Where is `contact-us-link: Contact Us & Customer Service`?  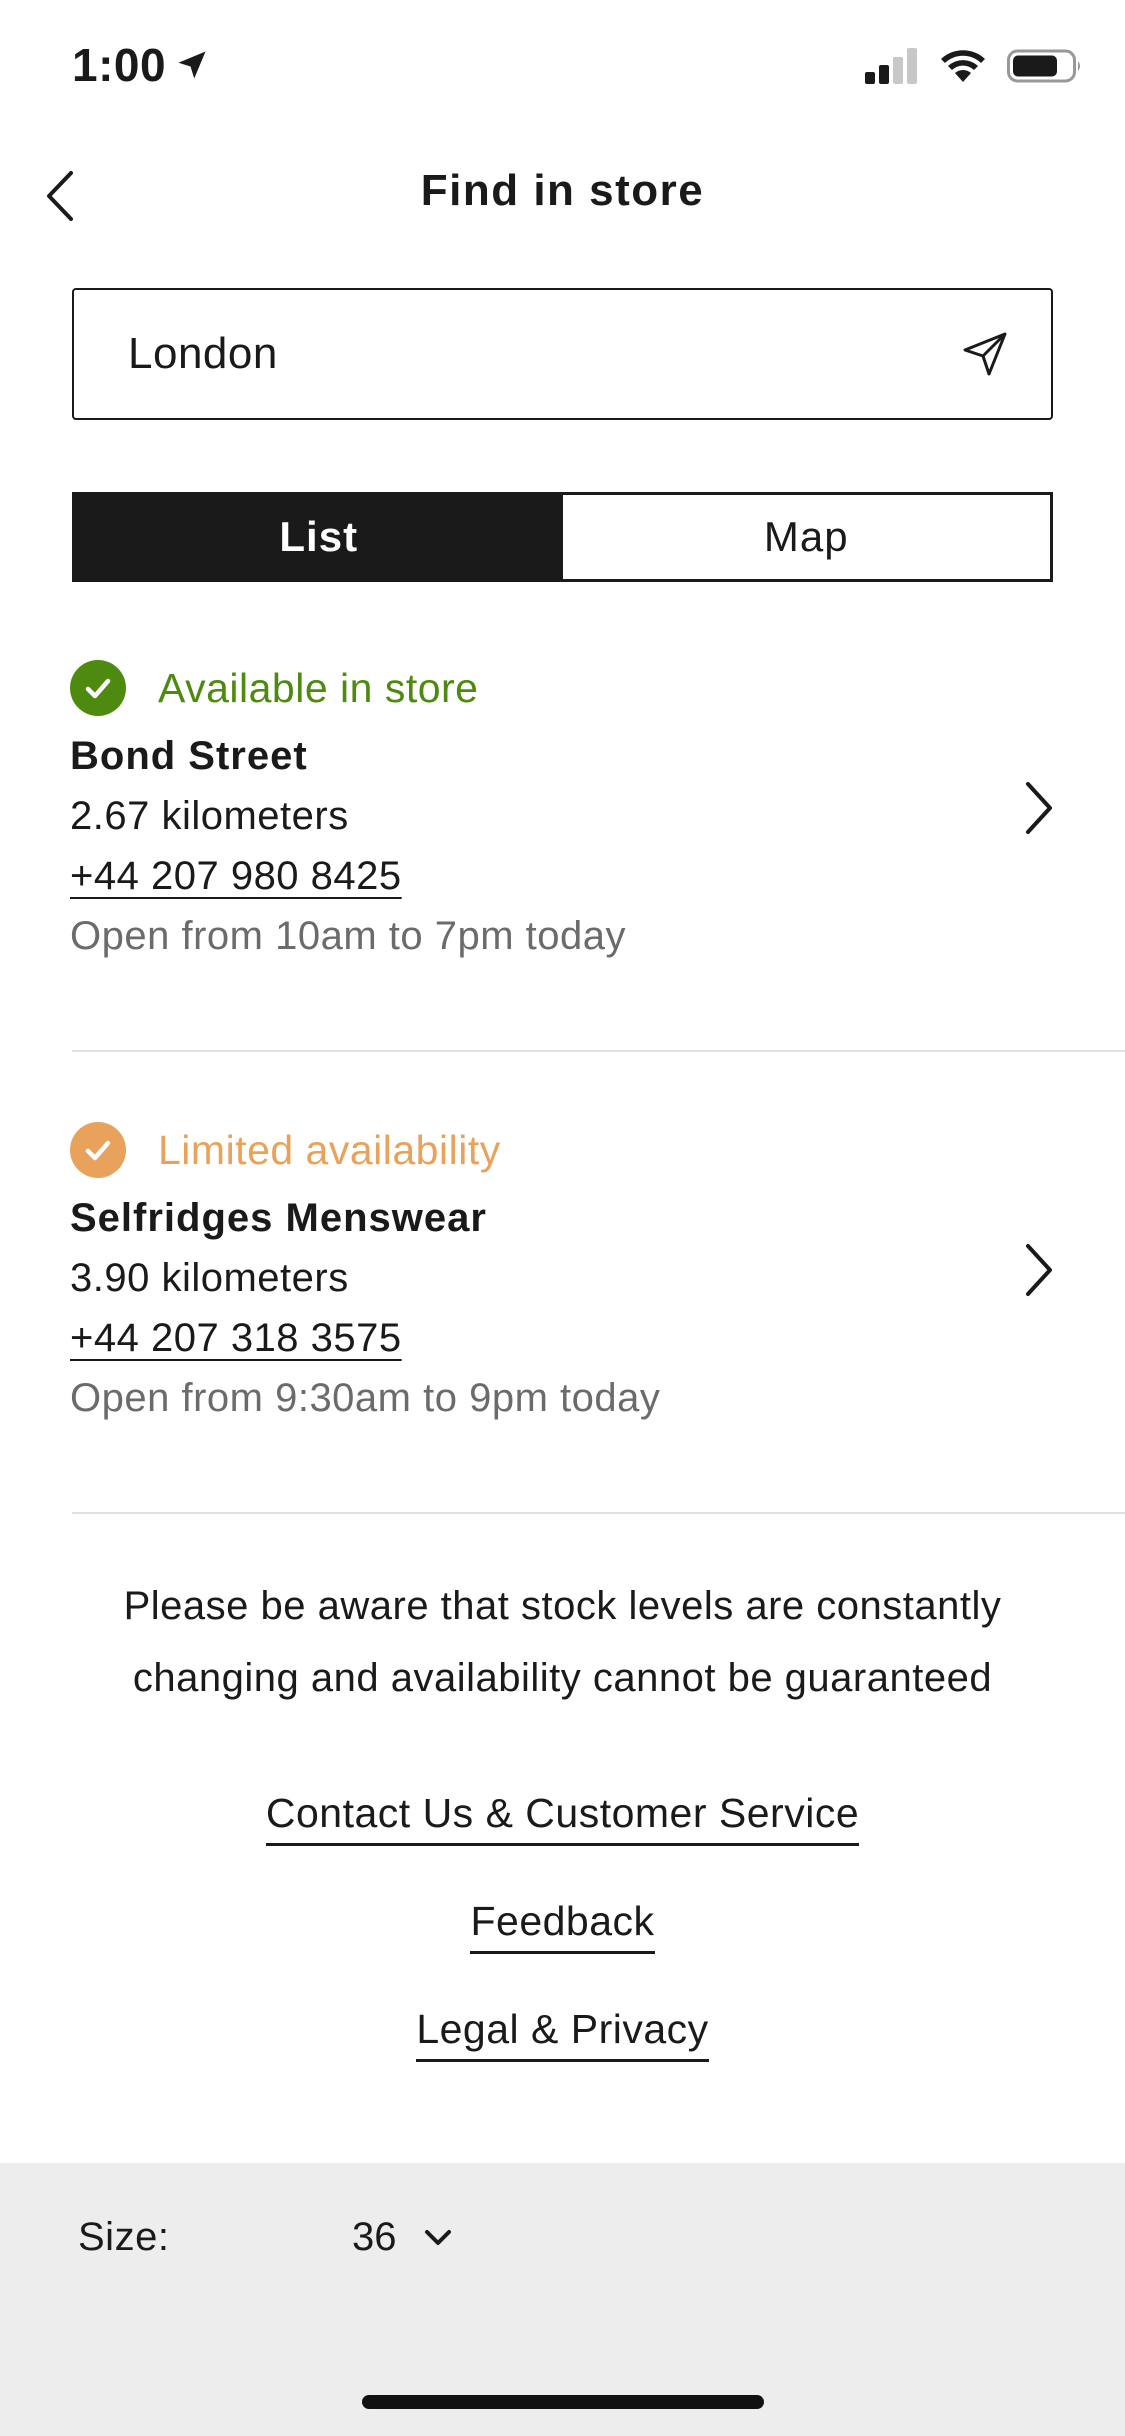 contact-us-link: Contact Us & Customer Service is located at coordinates (562, 1818).